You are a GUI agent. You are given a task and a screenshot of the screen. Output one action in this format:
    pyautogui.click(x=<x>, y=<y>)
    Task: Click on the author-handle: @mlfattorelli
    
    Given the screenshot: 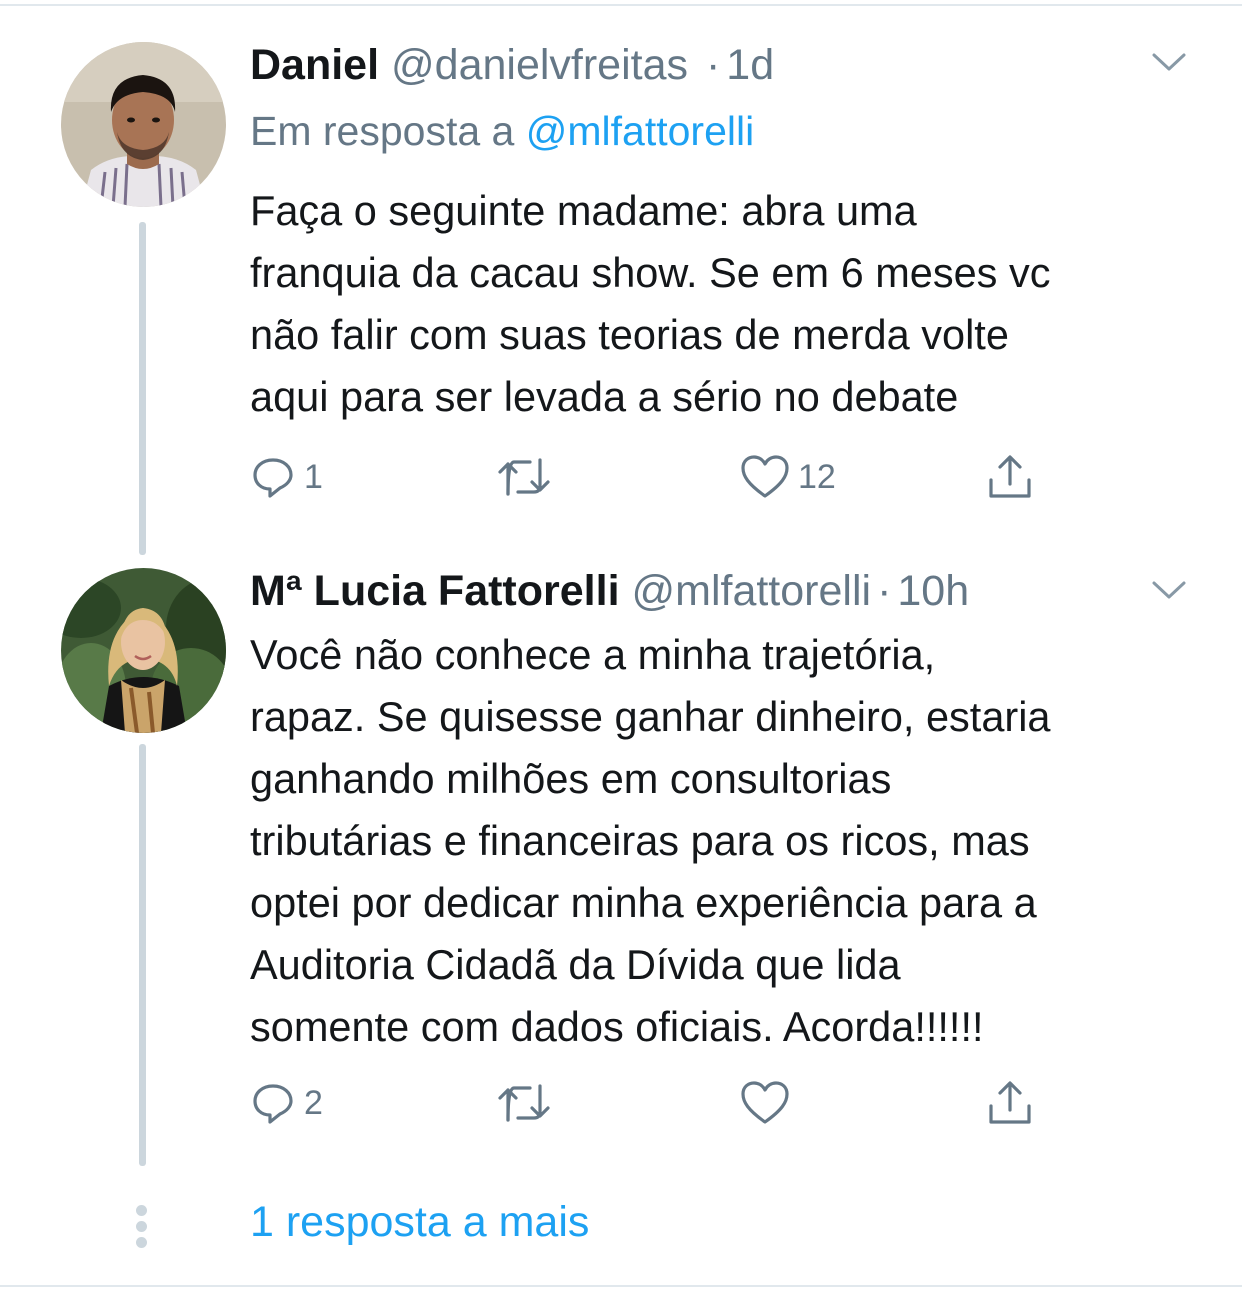 What is the action you would take?
    pyautogui.click(x=751, y=591)
    